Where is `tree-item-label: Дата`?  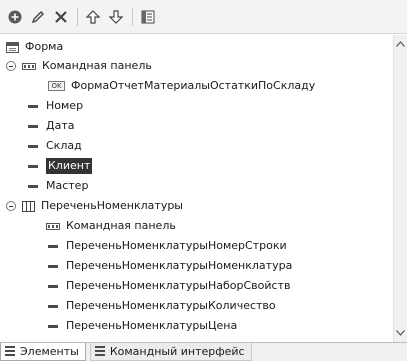
tree-item-label: Дата is located at coordinates (60, 125).